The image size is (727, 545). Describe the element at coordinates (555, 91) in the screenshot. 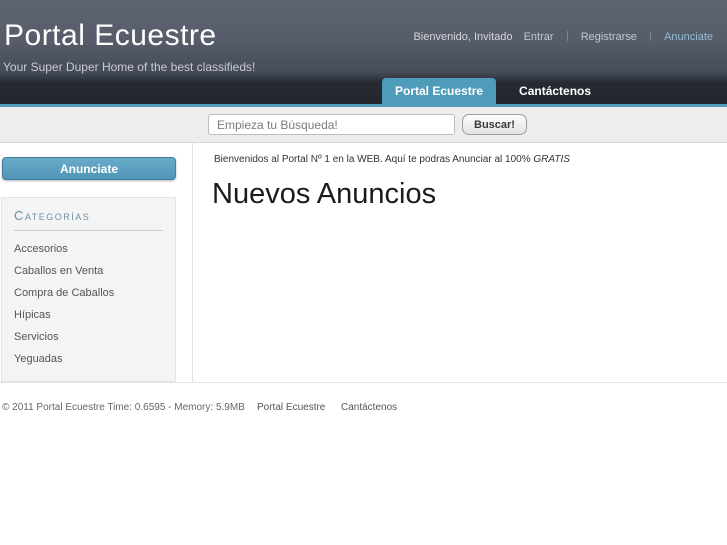

I see `tab-contact: Cantáctenos` at that location.